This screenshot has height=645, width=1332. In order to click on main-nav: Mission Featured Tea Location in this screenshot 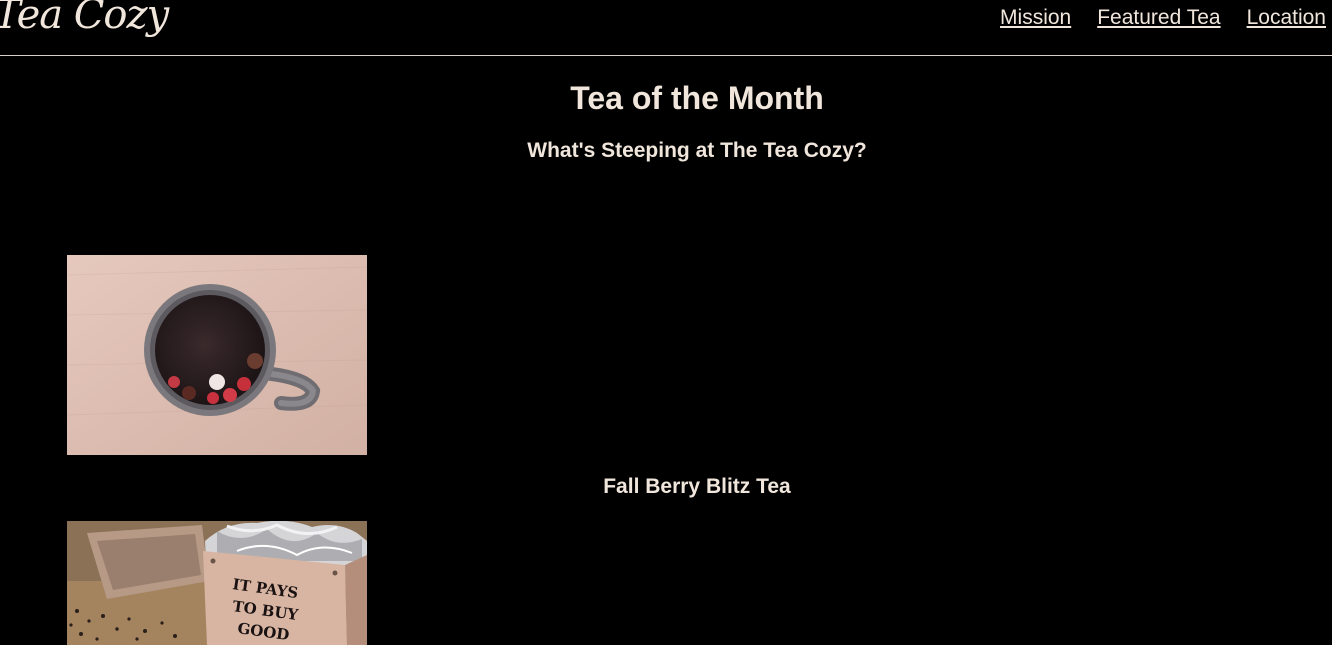, I will do `click(1163, 18)`.